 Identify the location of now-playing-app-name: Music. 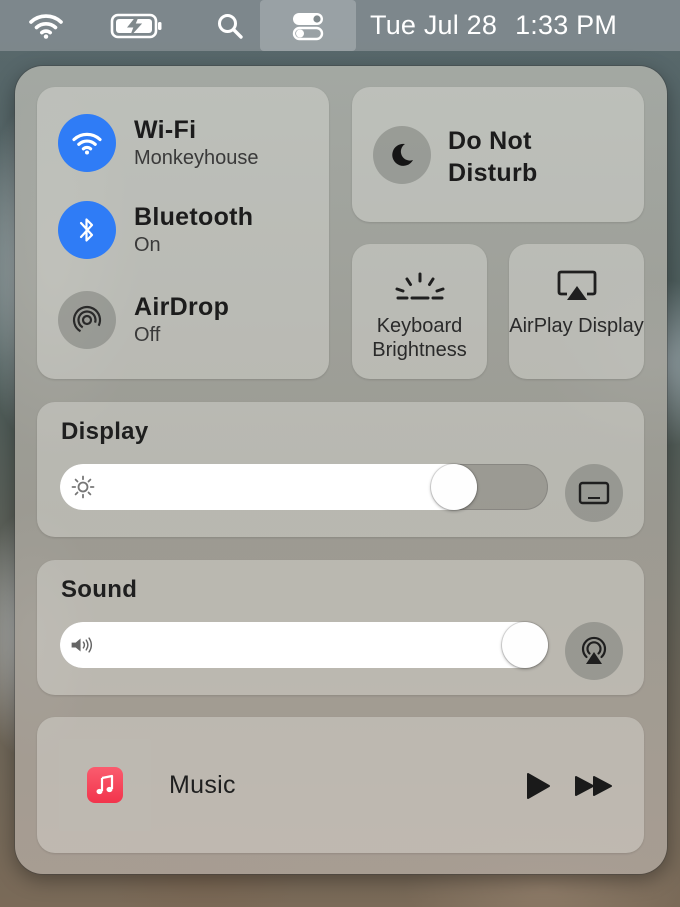
(202, 785).